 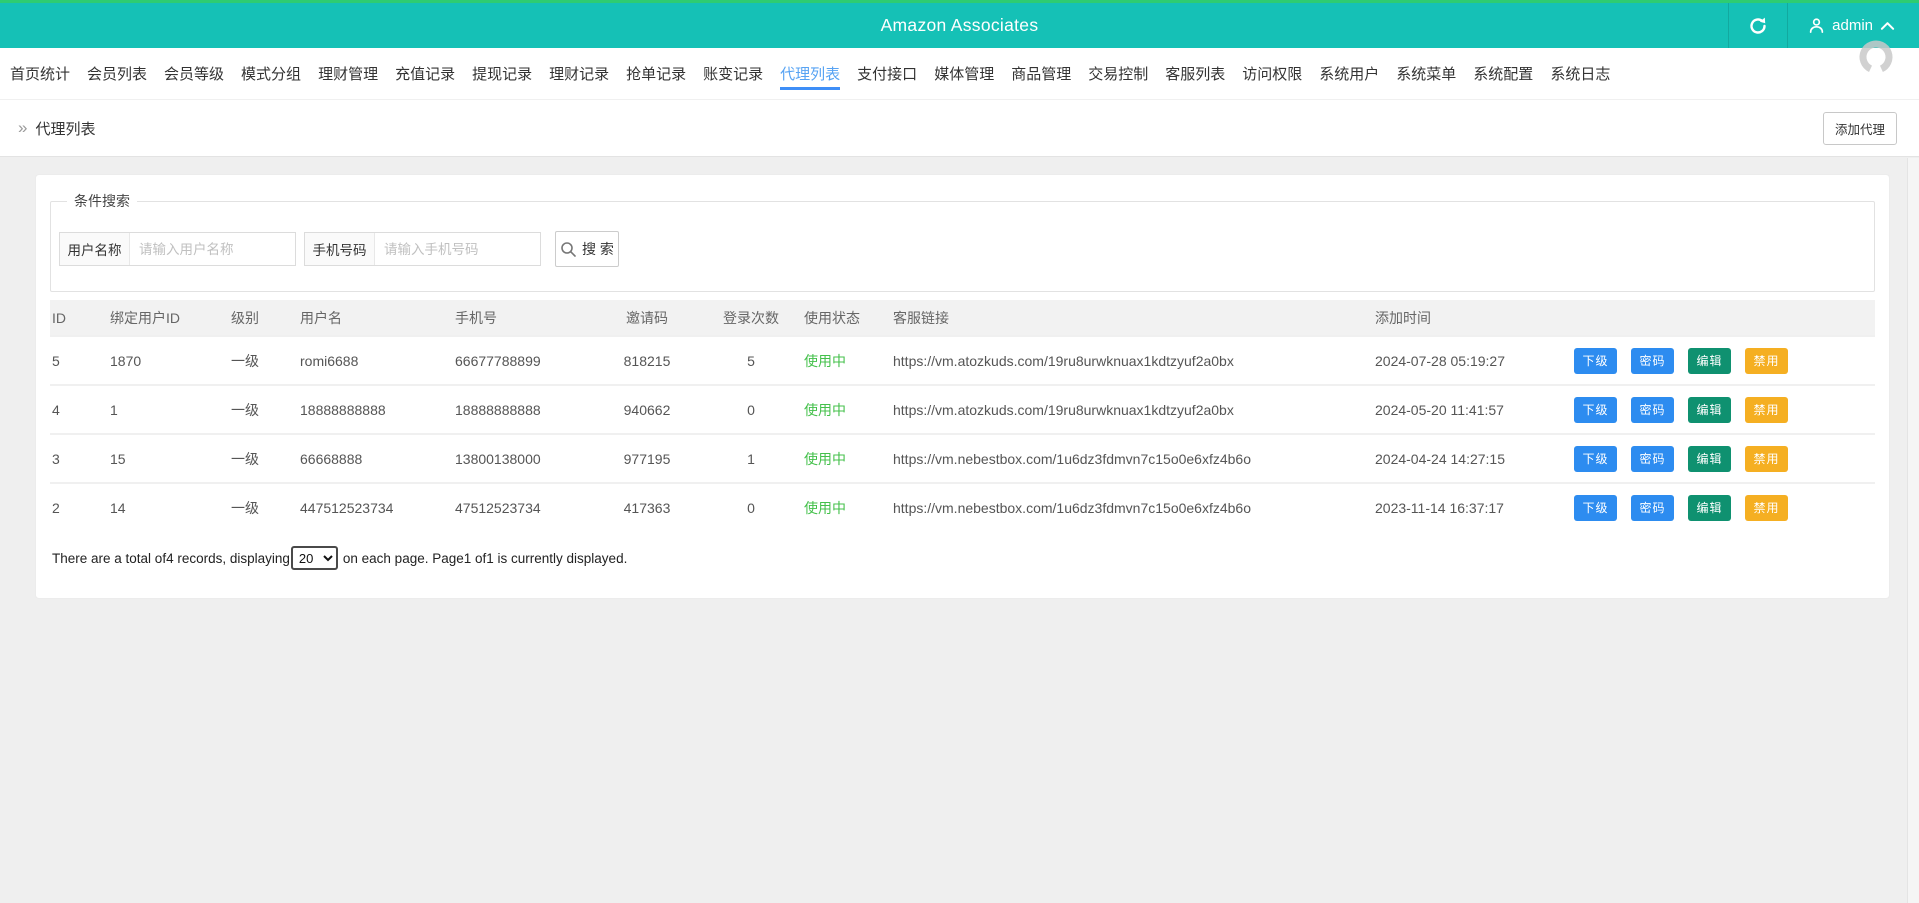 I want to click on cell-created-at: 2024-07-28 05:19:27, so click(x=1440, y=360).